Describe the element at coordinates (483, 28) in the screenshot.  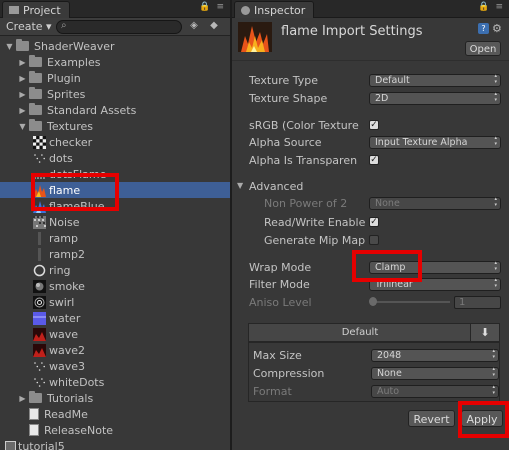
I see `help-icon: ?` at that location.